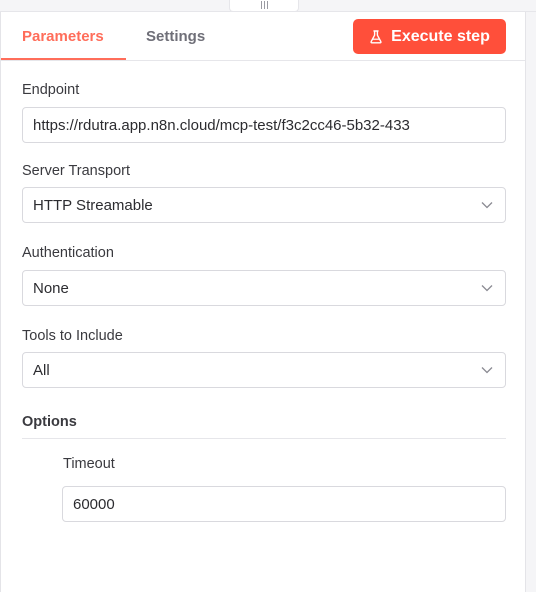 Image resolution: width=536 pixels, height=592 pixels. I want to click on tools-to-include-select: All, so click(264, 370).